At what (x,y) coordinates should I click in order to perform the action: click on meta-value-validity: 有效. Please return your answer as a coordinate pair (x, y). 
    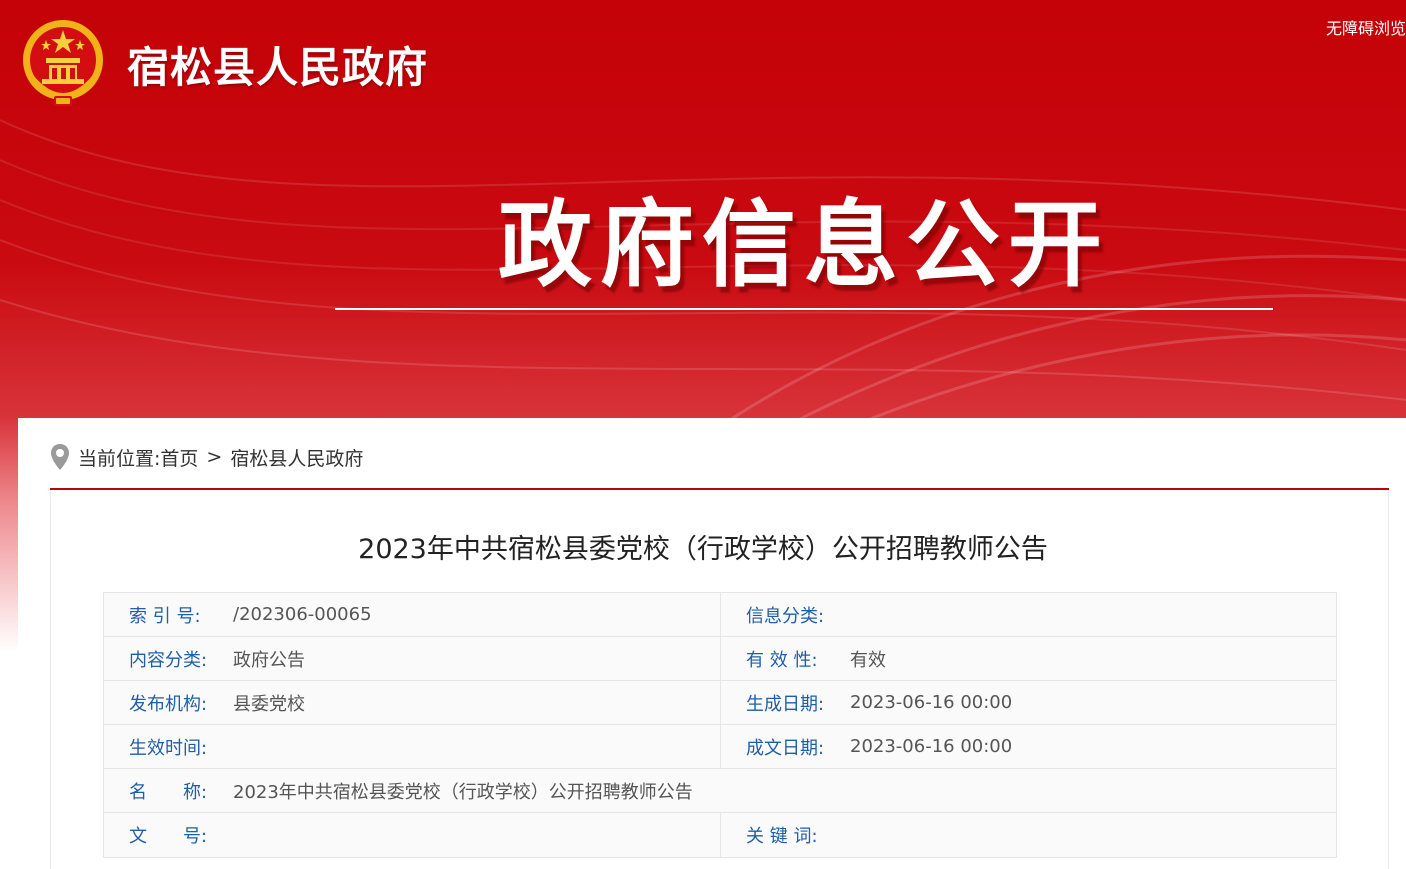
    Looking at the image, I should click on (868, 660).